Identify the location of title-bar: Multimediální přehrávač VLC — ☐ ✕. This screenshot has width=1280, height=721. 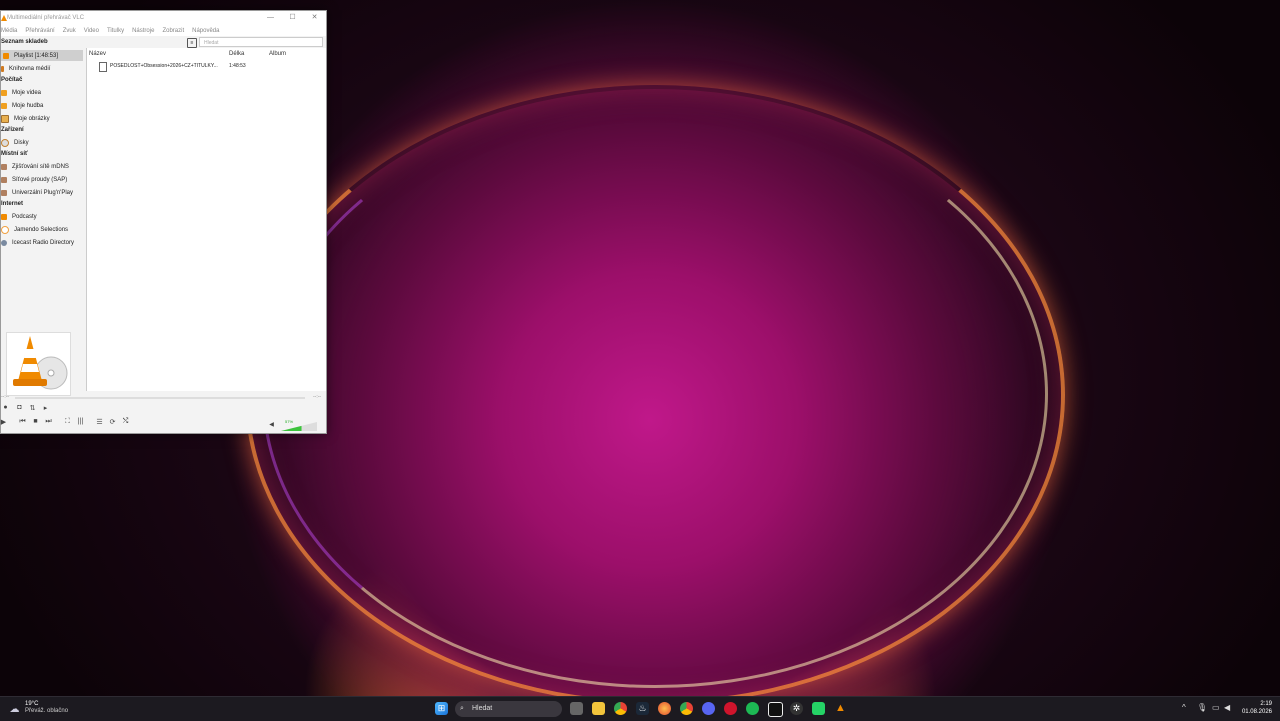
(163, 18).